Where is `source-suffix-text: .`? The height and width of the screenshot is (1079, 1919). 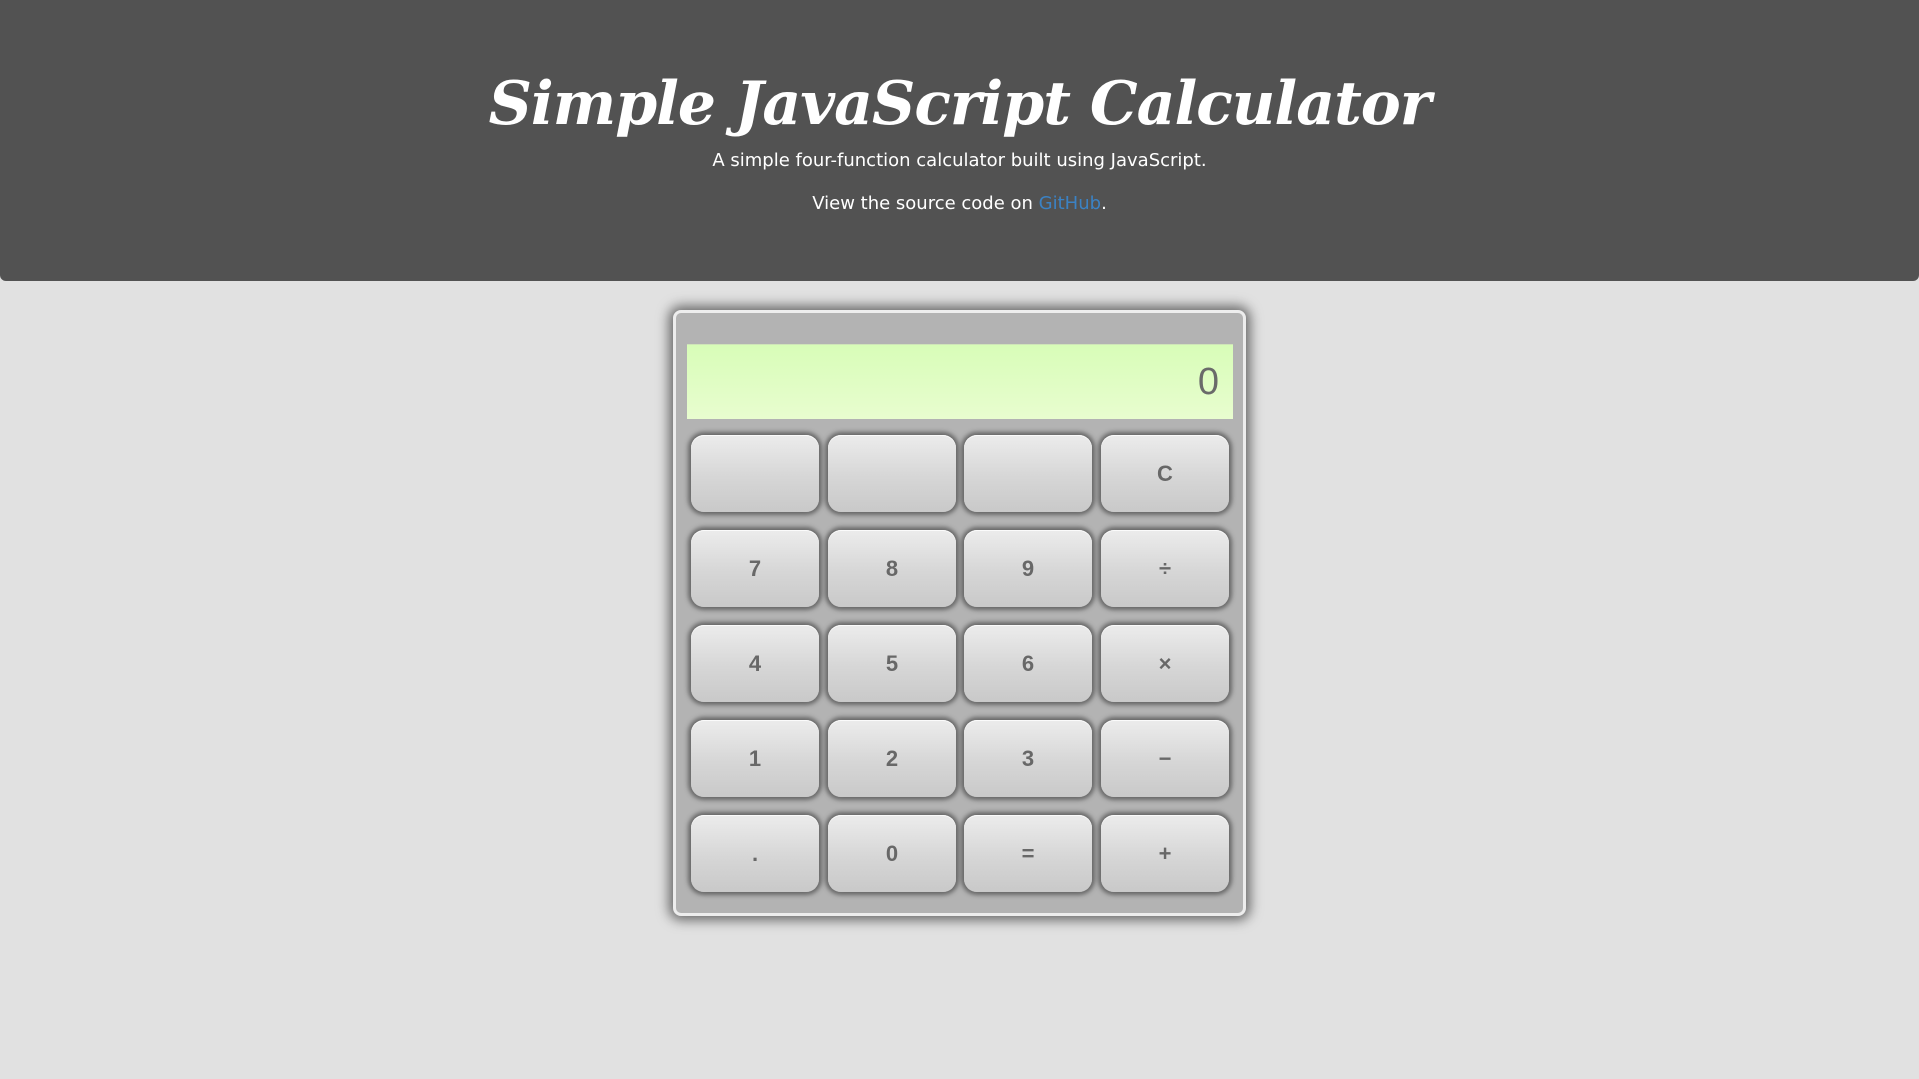 source-suffix-text: . is located at coordinates (1104, 203).